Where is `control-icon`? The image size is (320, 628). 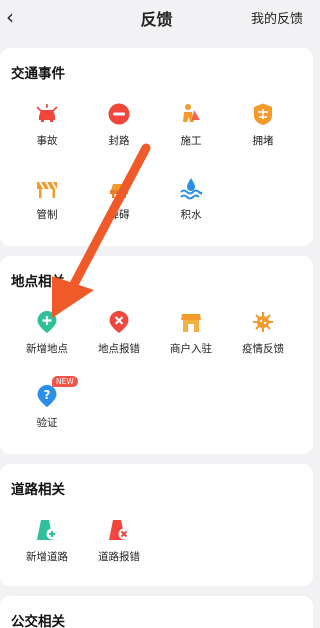 control-icon is located at coordinates (47, 189).